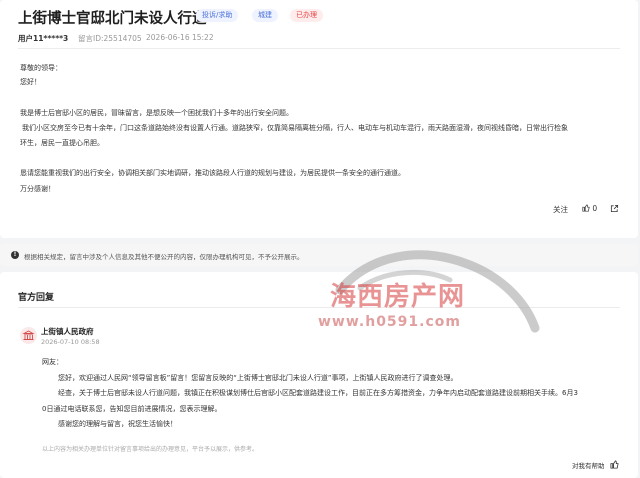 This screenshot has height=478, width=640. I want to click on helpful-button: 对我有帮助, so click(595, 465).